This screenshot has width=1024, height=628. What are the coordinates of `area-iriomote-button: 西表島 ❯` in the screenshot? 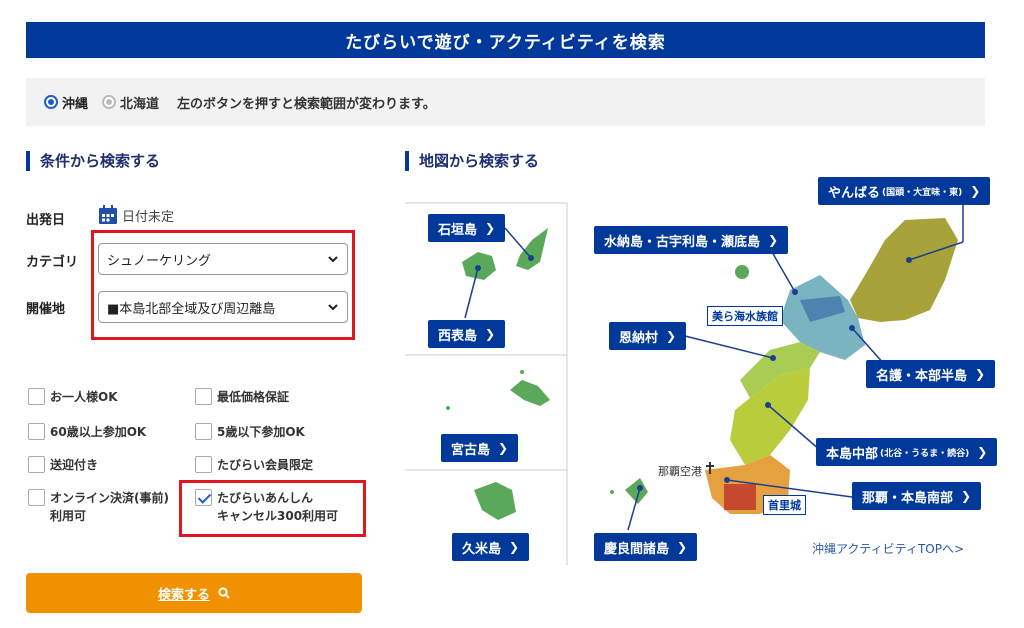 It's located at (467, 334).